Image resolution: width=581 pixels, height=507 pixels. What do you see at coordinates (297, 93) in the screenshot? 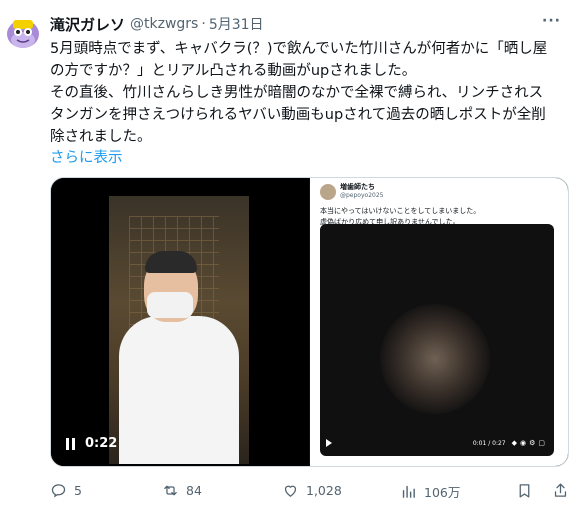
I see `tweet-text-line: その直後、竹川さんらしき男性が暗闇のなかで全裸で縛られ、リンチされス` at bounding box center [297, 93].